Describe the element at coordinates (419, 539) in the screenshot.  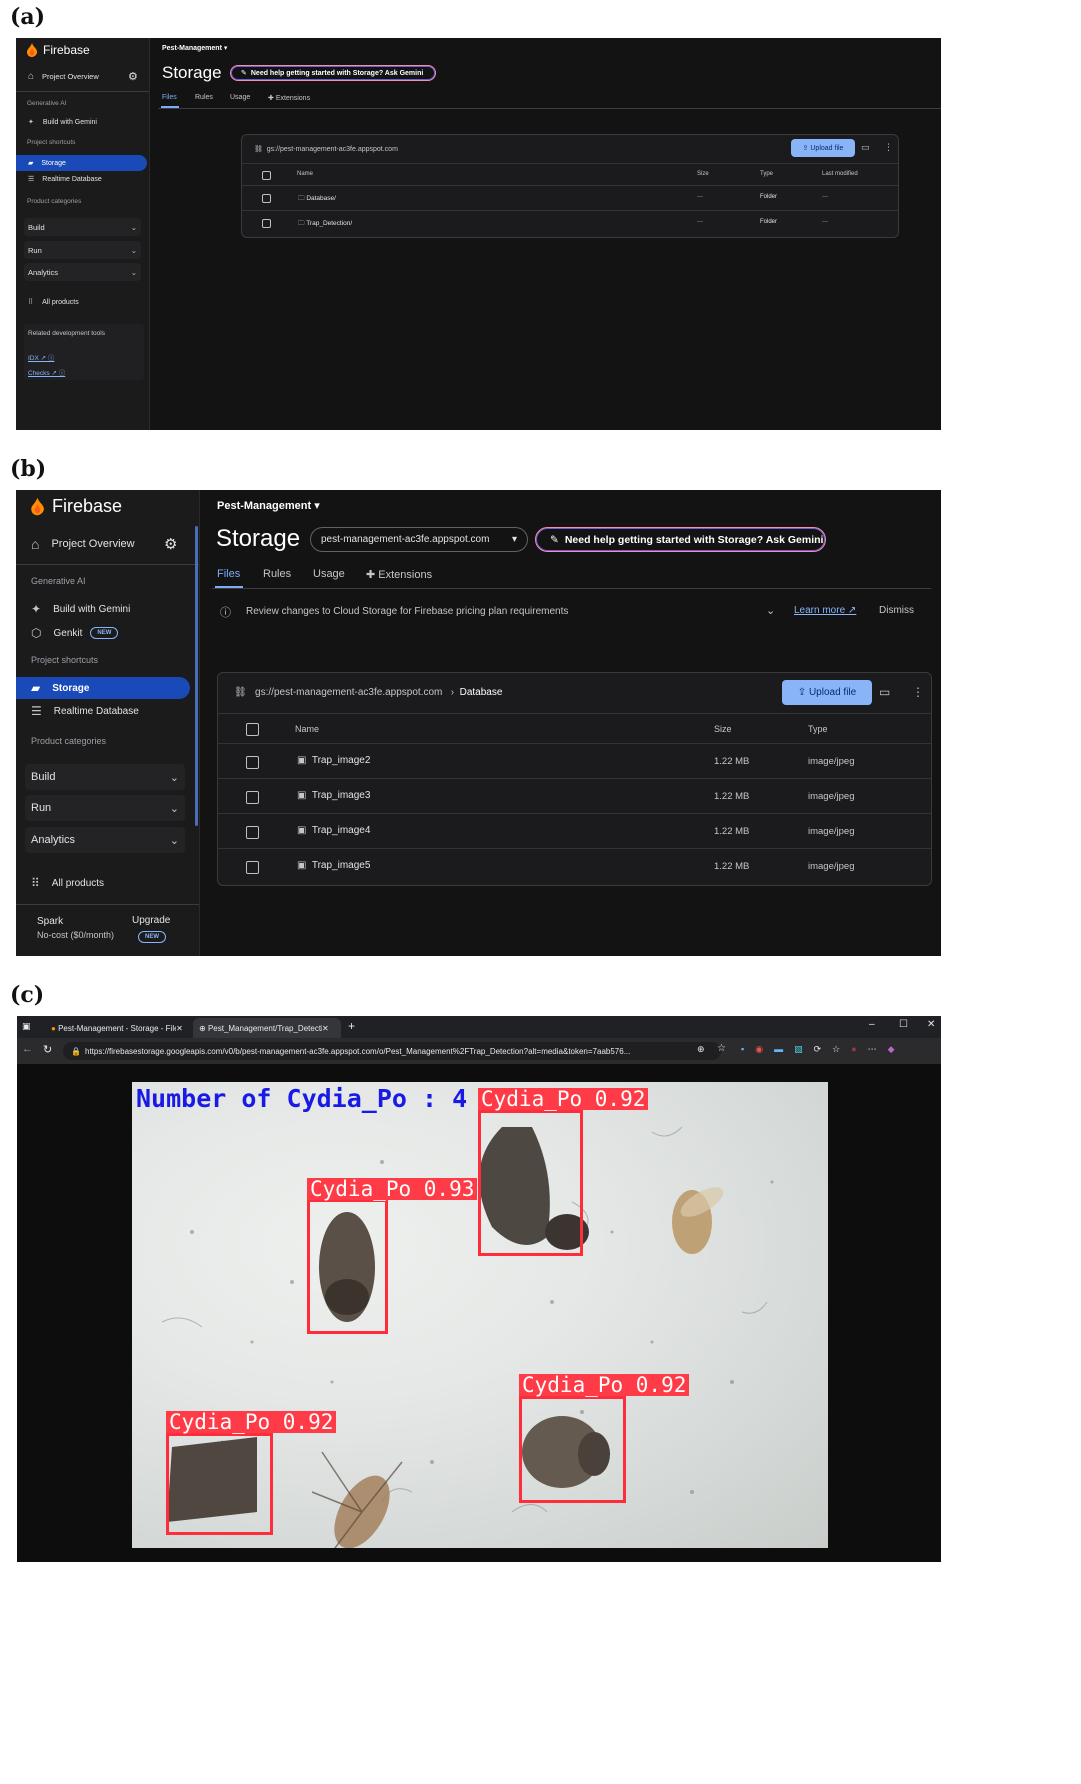
I see `bucket-select: pest-management-ac3fe.appspot.com ▾` at that location.